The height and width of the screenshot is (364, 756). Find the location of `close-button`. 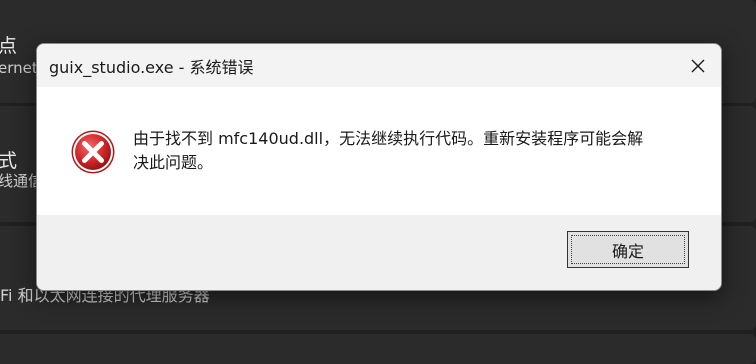

close-button is located at coordinates (698, 65).